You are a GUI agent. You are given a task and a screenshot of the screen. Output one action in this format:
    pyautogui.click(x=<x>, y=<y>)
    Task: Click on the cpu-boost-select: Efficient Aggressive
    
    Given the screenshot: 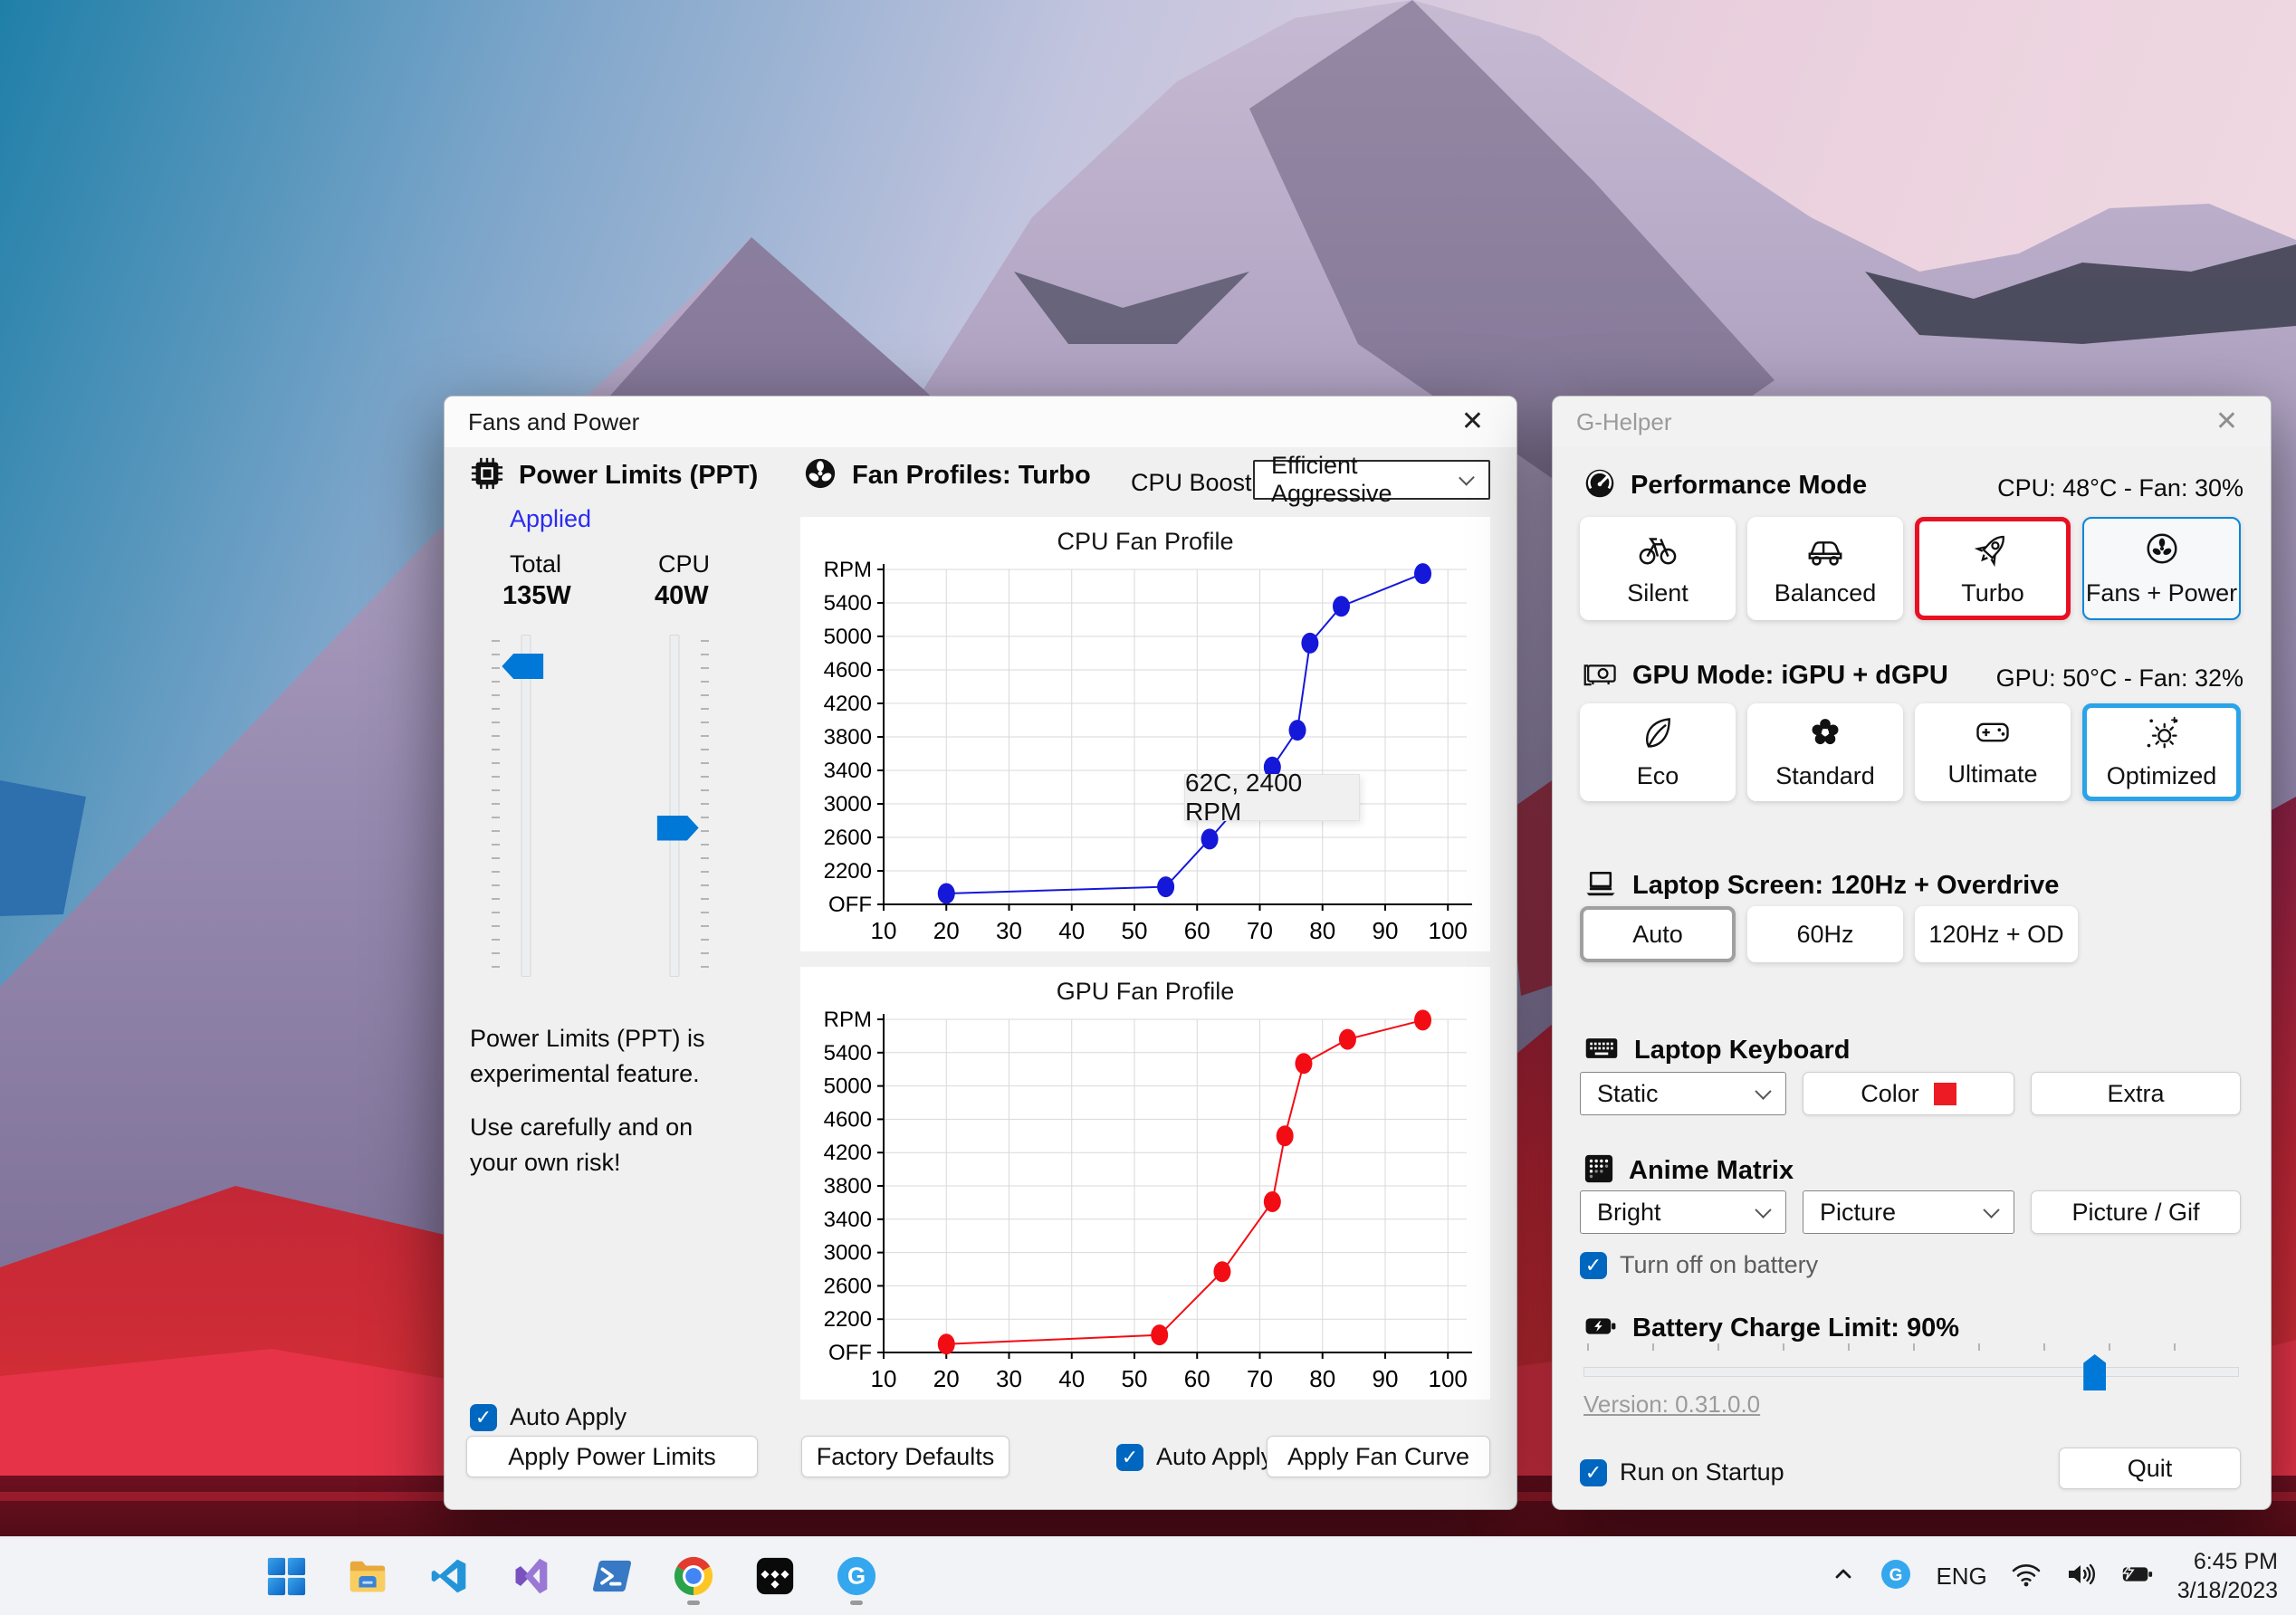 What is the action you would take?
    pyautogui.click(x=1371, y=479)
    